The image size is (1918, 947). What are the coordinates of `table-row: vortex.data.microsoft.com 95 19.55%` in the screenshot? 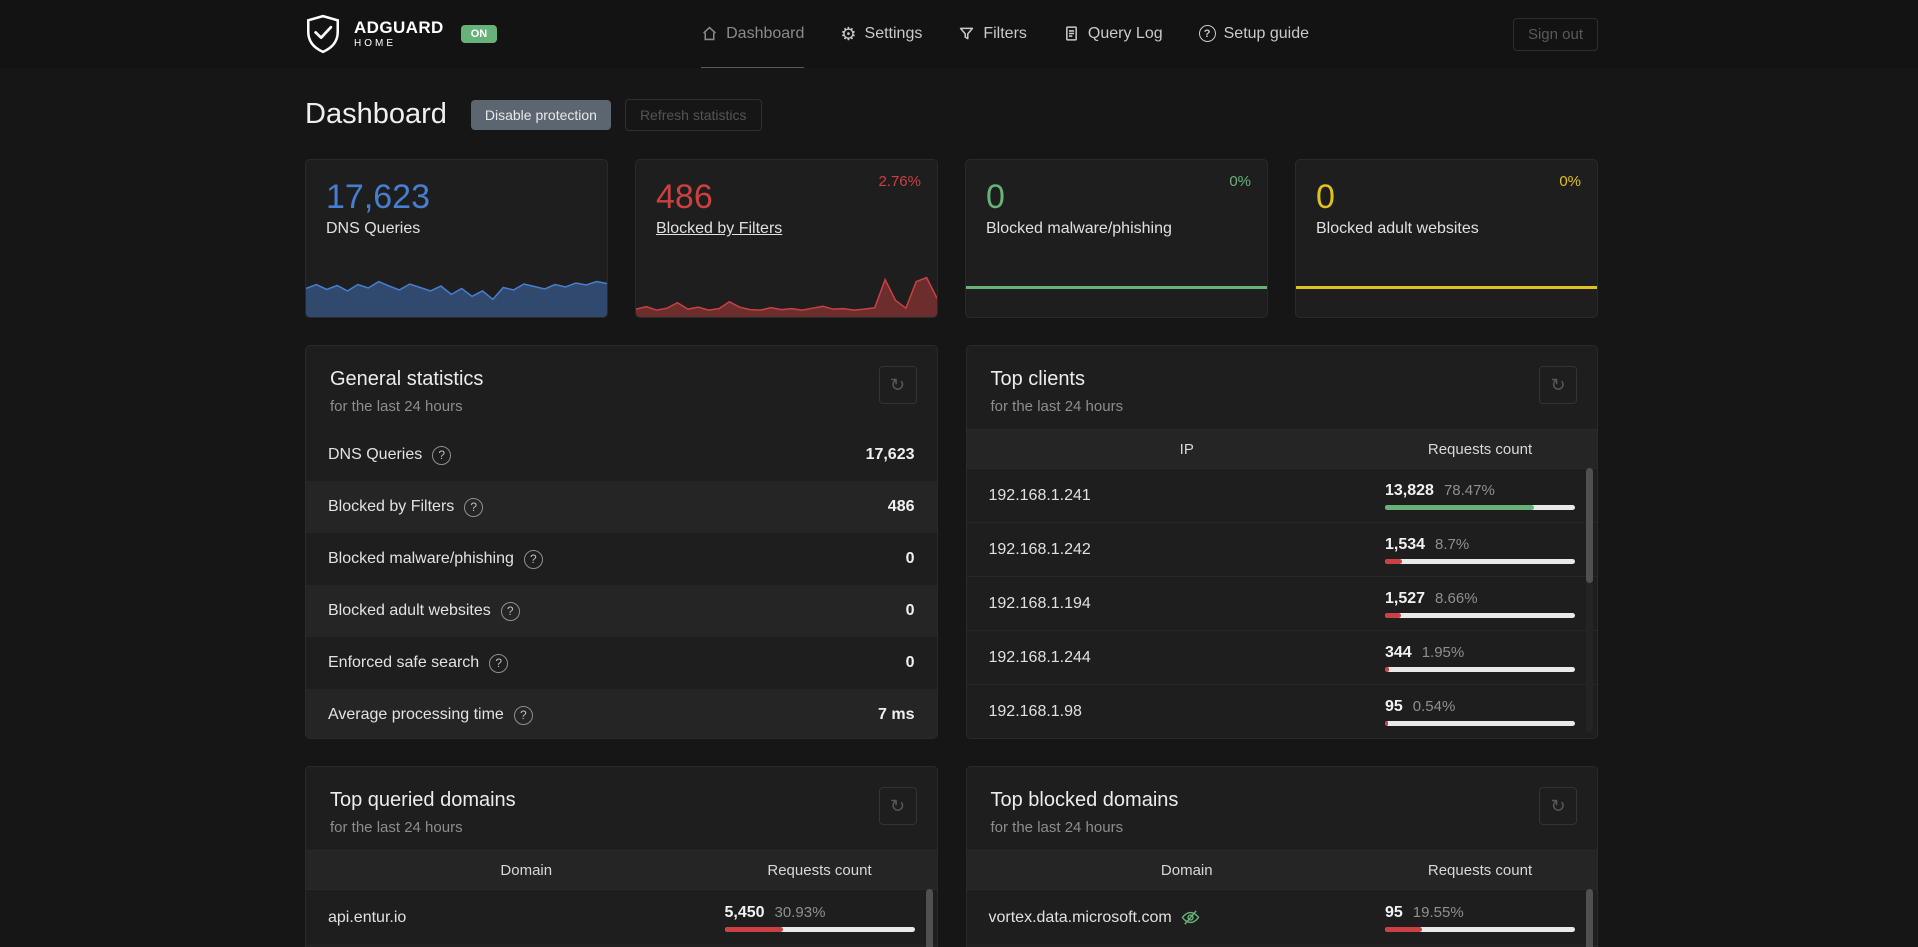 It's located at (1281, 918).